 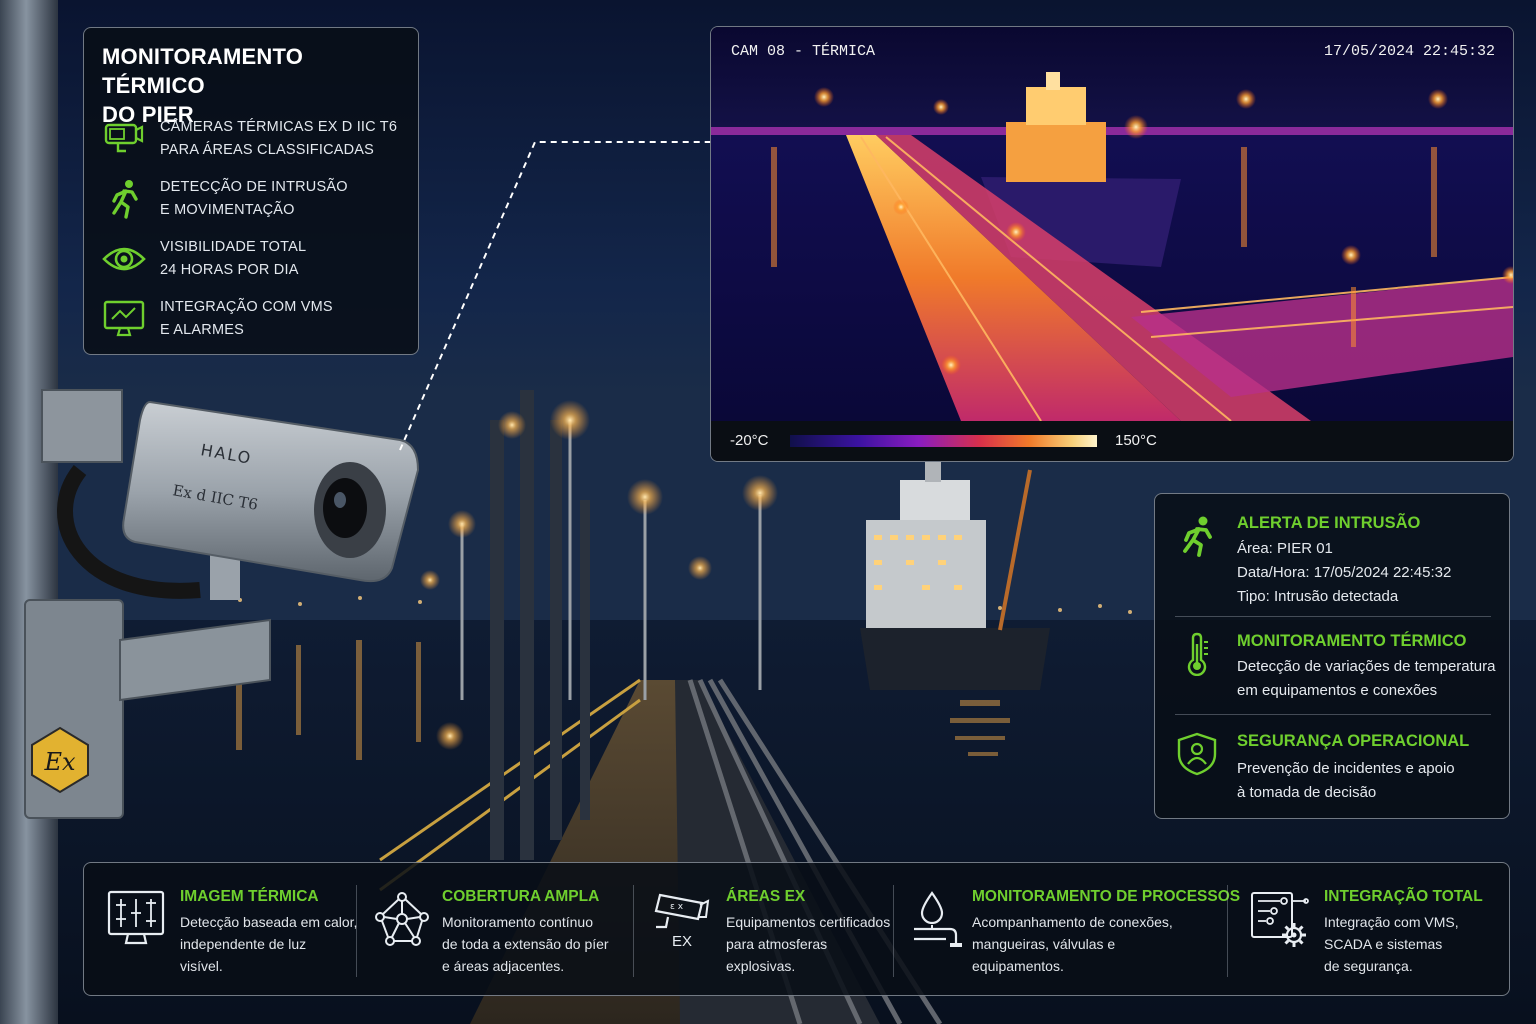 I want to click on thermal-camera-icon, so click(x=124, y=138).